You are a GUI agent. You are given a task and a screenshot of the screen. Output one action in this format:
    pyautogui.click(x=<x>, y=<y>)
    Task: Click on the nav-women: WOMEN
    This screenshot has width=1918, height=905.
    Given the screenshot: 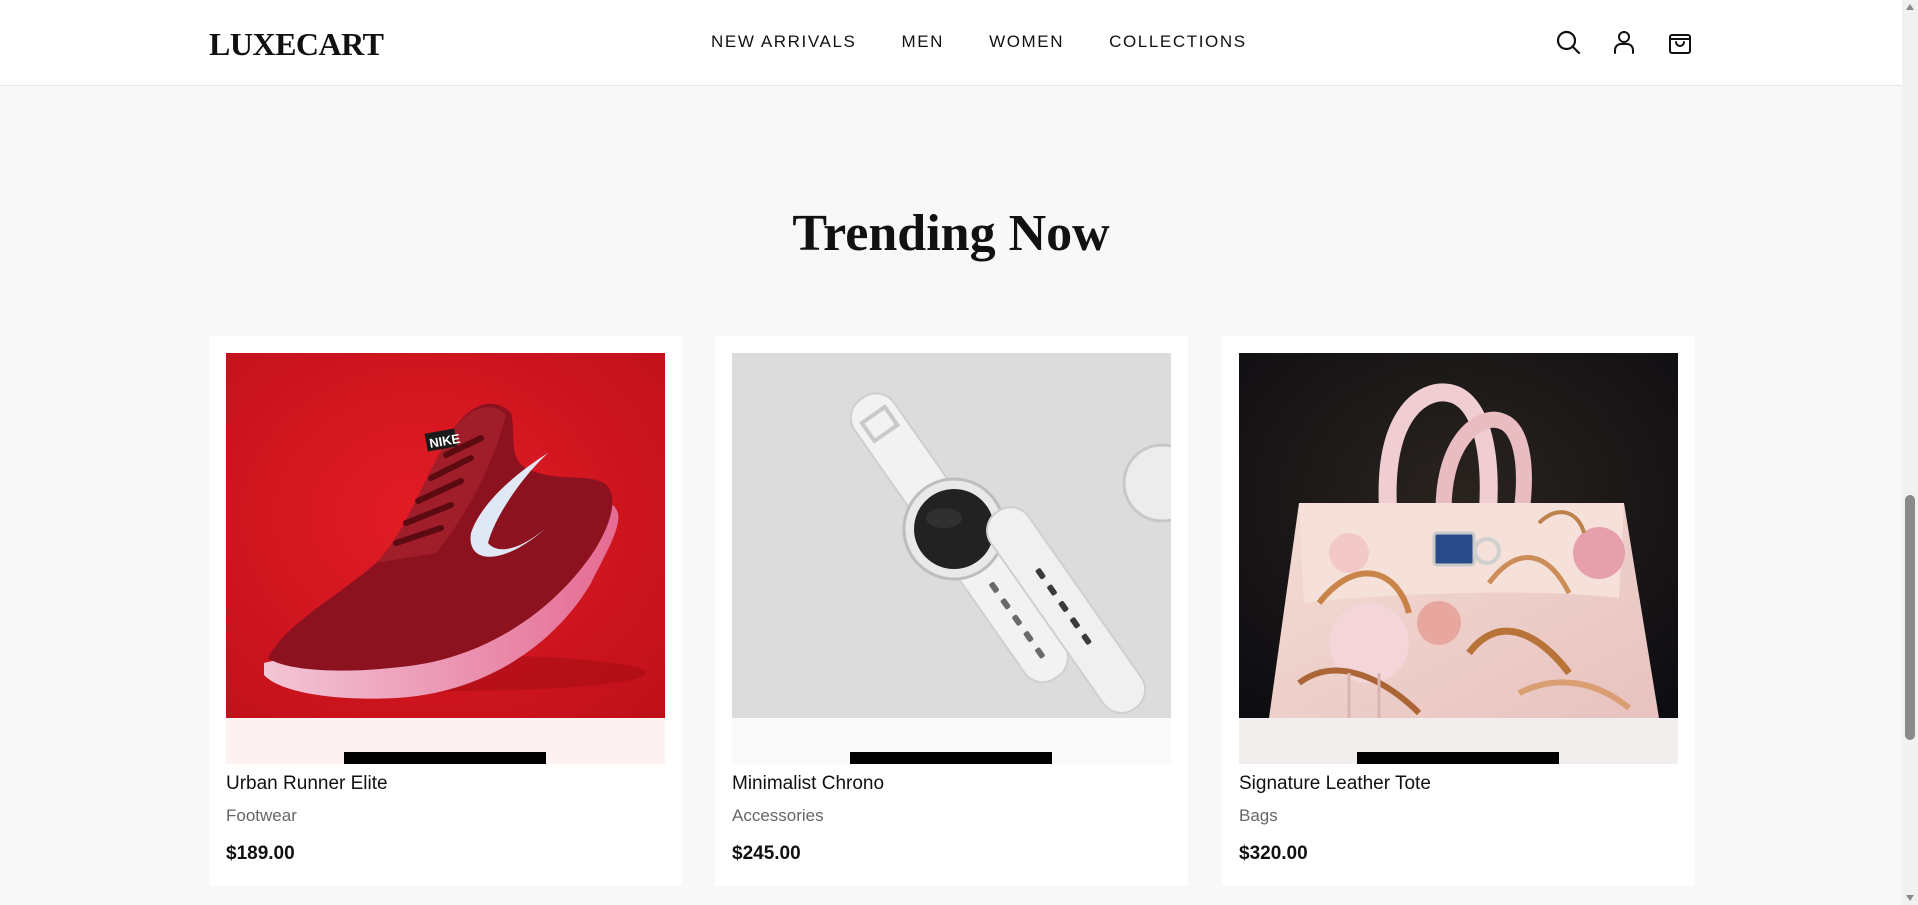 What is the action you would take?
    pyautogui.click(x=1026, y=42)
    